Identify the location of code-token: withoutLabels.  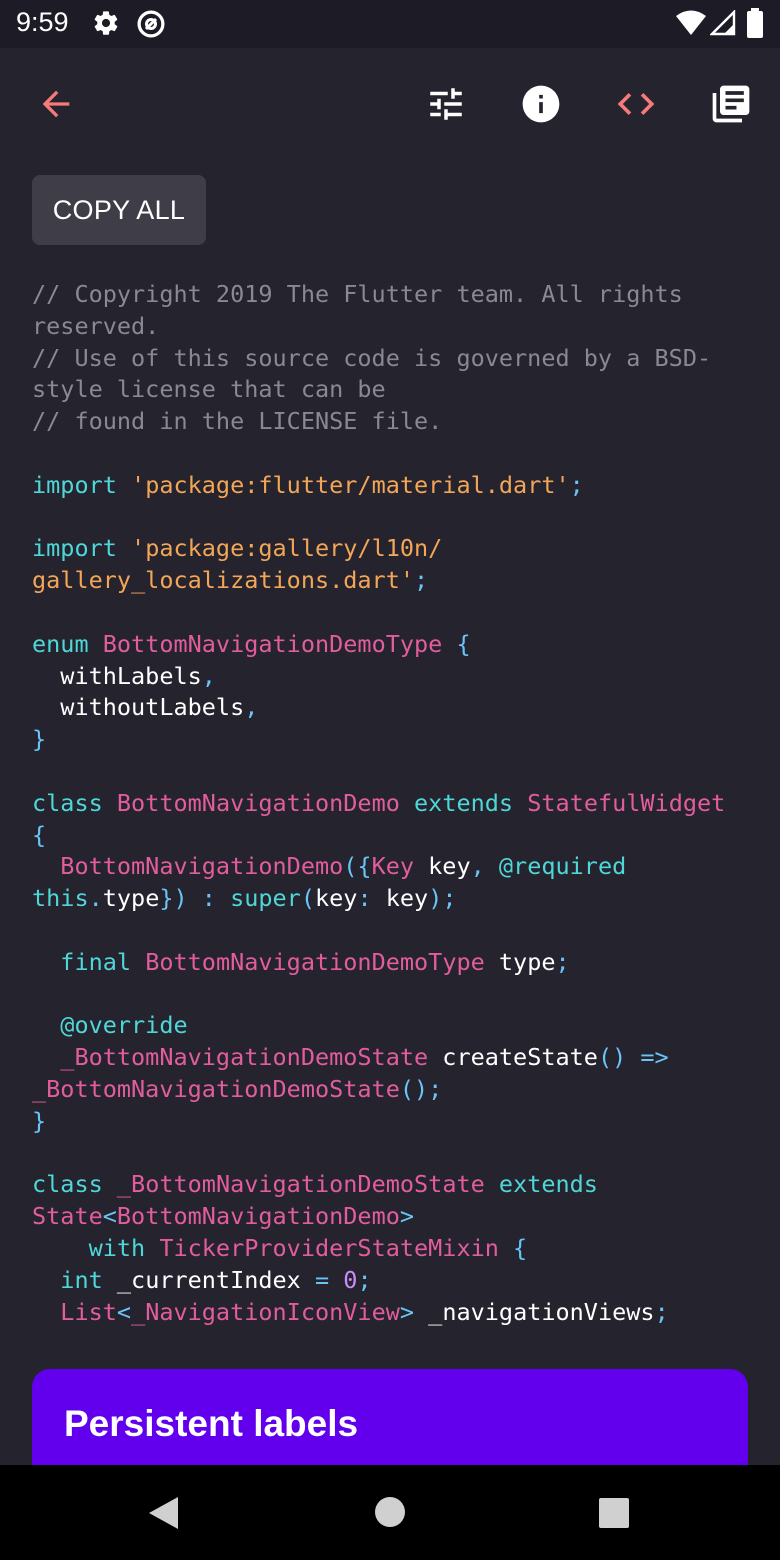
(138, 707).